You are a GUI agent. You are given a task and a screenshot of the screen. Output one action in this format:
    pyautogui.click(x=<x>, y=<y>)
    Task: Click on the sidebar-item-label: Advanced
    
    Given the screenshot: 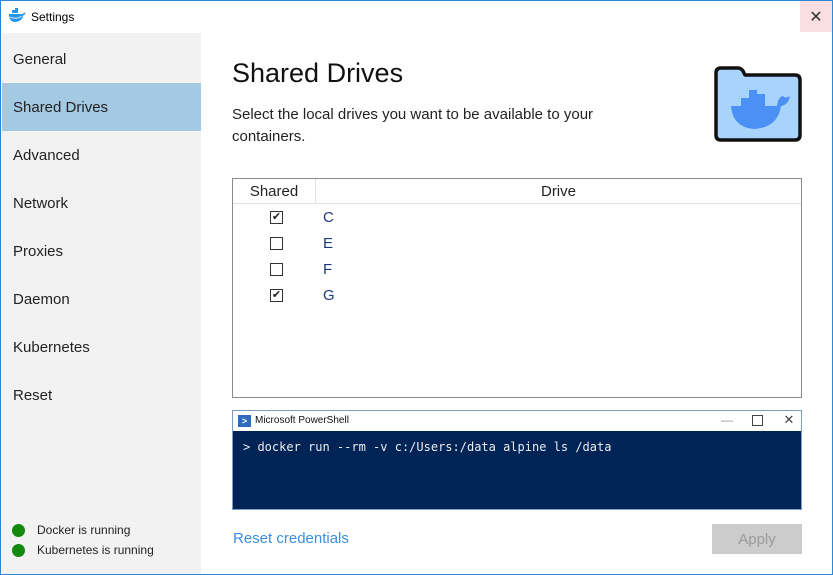 What is the action you would take?
    pyautogui.click(x=46, y=155)
    